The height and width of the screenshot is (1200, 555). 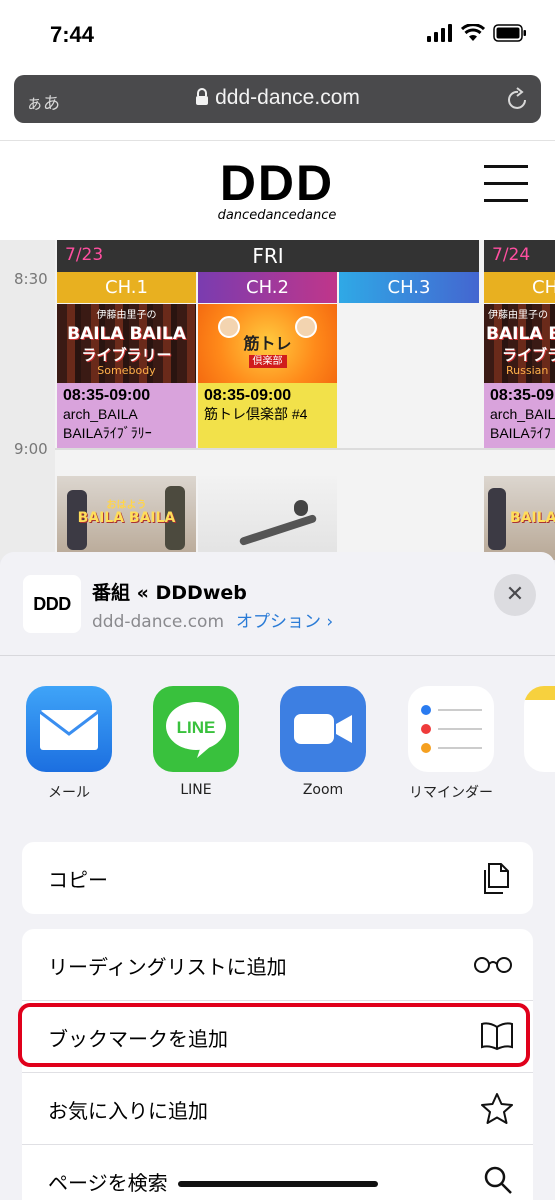 I want to click on lock-icon, so click(x=202, y=96).